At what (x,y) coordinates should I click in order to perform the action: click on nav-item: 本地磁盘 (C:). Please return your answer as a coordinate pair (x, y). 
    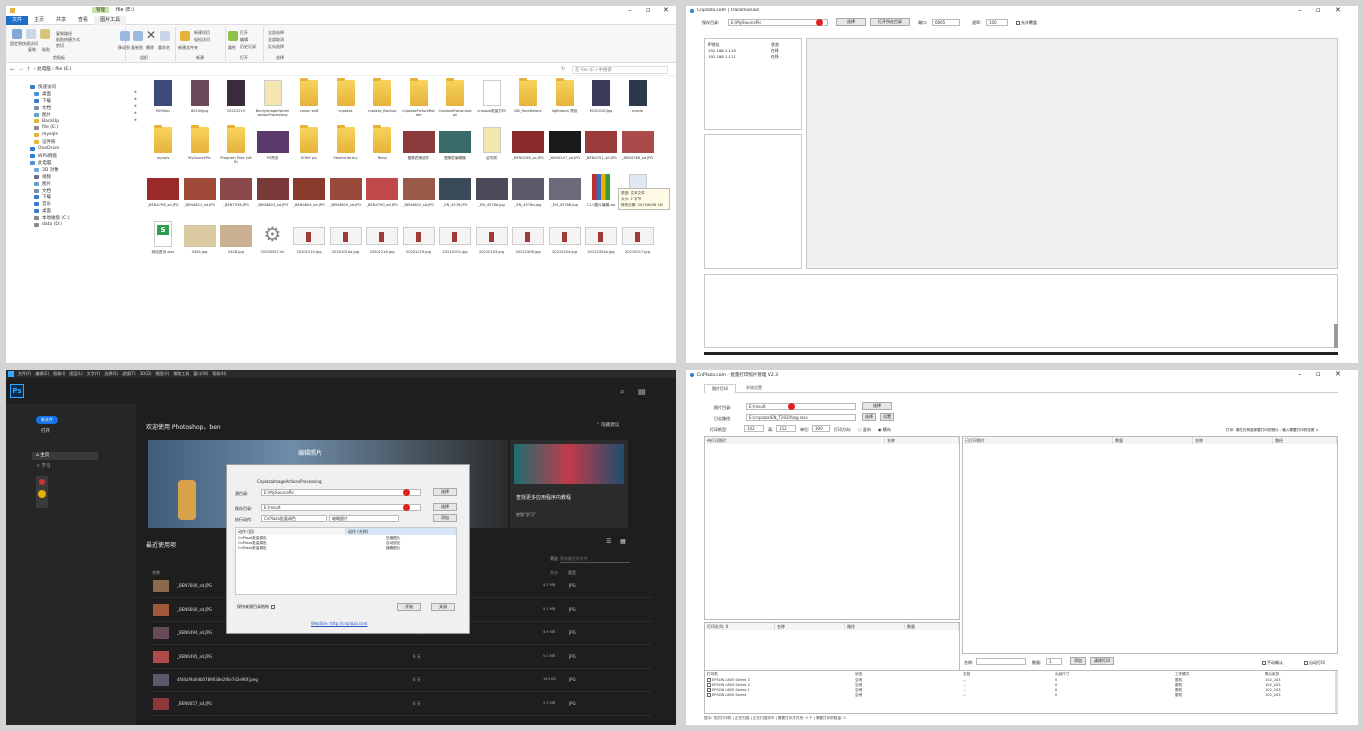
    Looking at the image, I should click on (52, 218).